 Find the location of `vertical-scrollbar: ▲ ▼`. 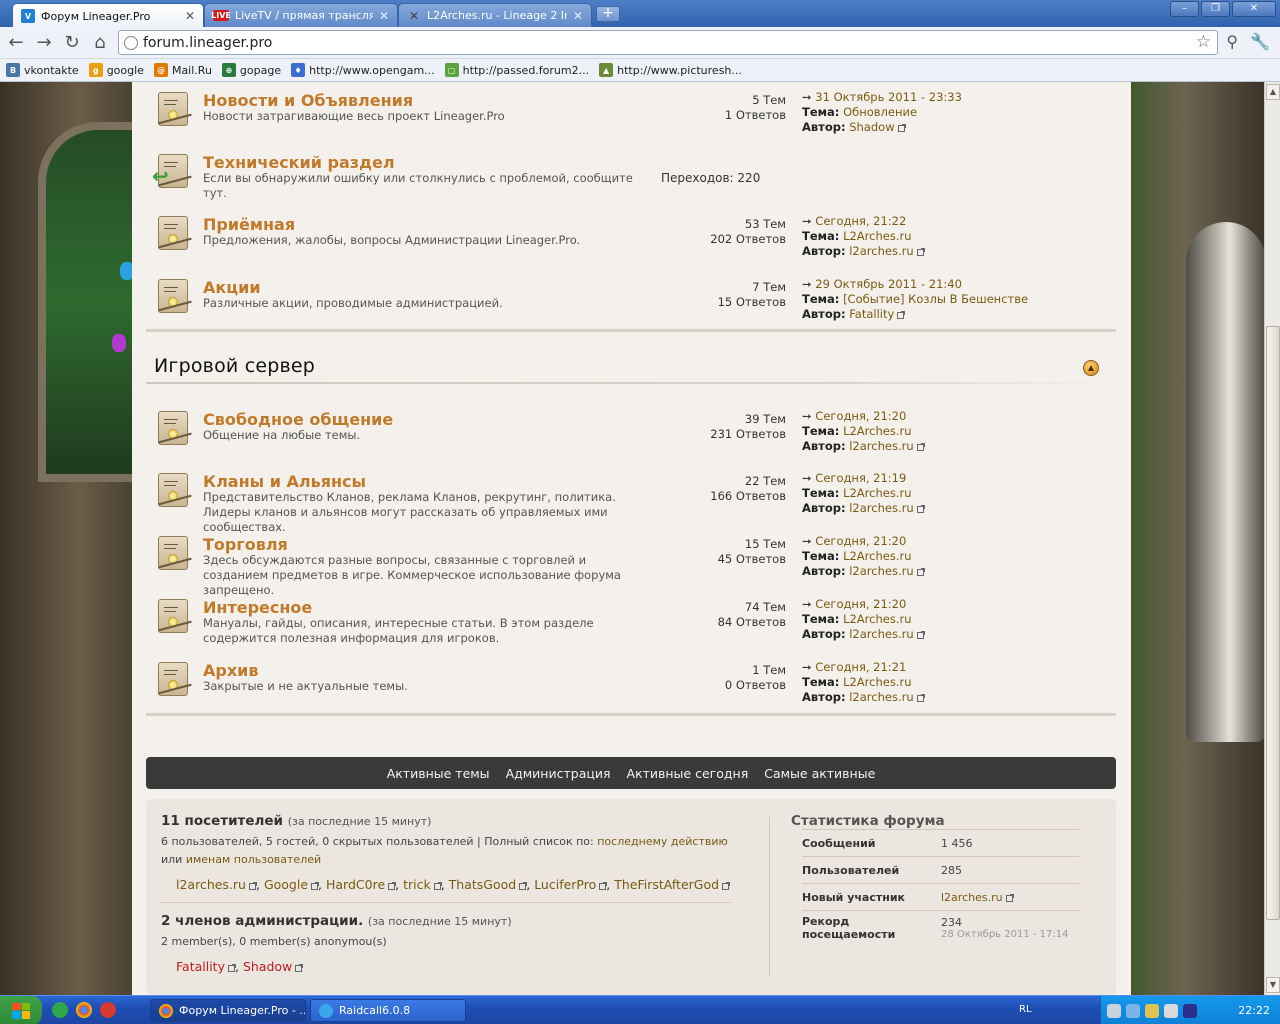

vertical-scrollbar: ▲ ▼ is located at coordinates (1272, 538).